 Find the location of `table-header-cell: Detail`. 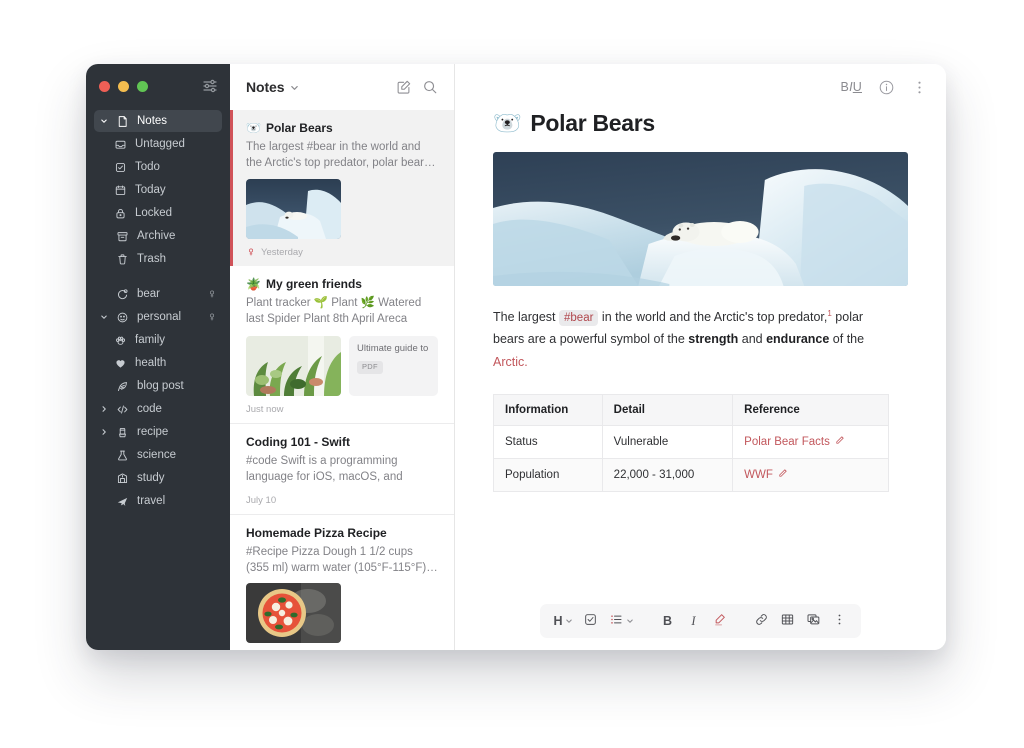

table-header-cell: Detail is located at coordinates (667, 409).